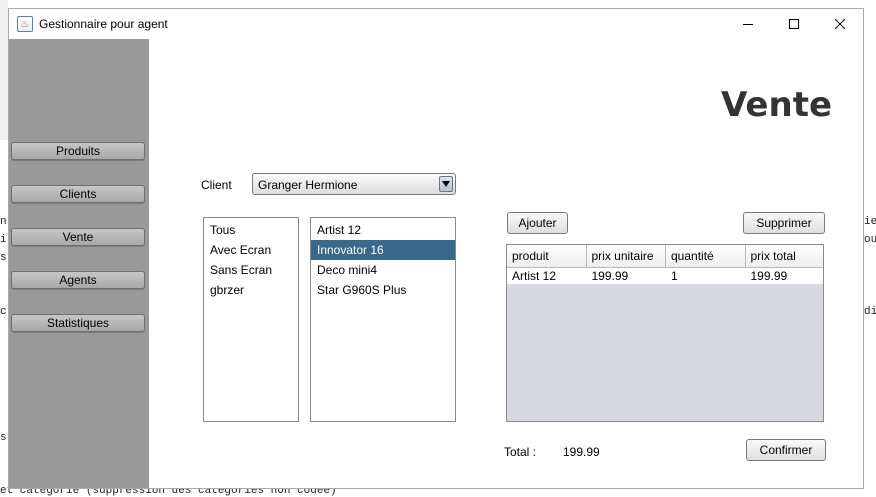 The image size is (876, 497). Describe the element at coordinates (706, 256) in the screenshot. I see `column-header-quantite: quantité` at that location.